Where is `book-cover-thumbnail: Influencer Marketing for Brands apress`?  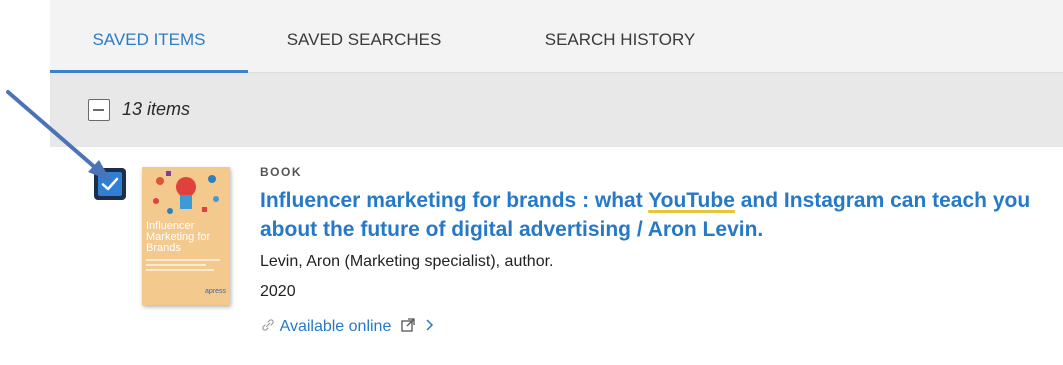 book-cover-thumbnail: Influencer Marketing for Brands apress is located at coordinates (186, 236).